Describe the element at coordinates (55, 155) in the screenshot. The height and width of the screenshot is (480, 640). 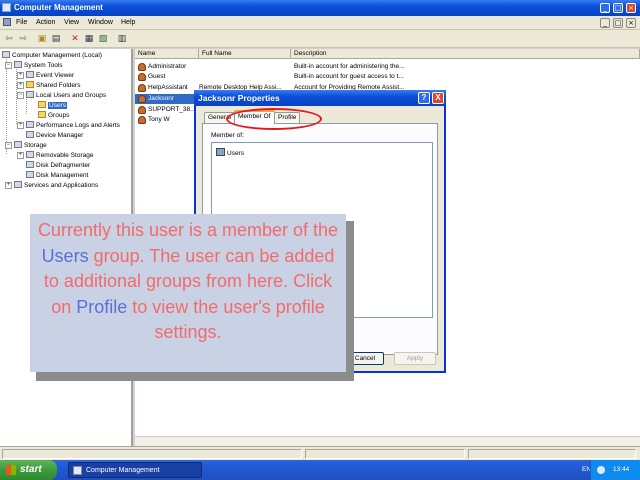
I see `tree-removable-storage: + Removable Storage` at that location.